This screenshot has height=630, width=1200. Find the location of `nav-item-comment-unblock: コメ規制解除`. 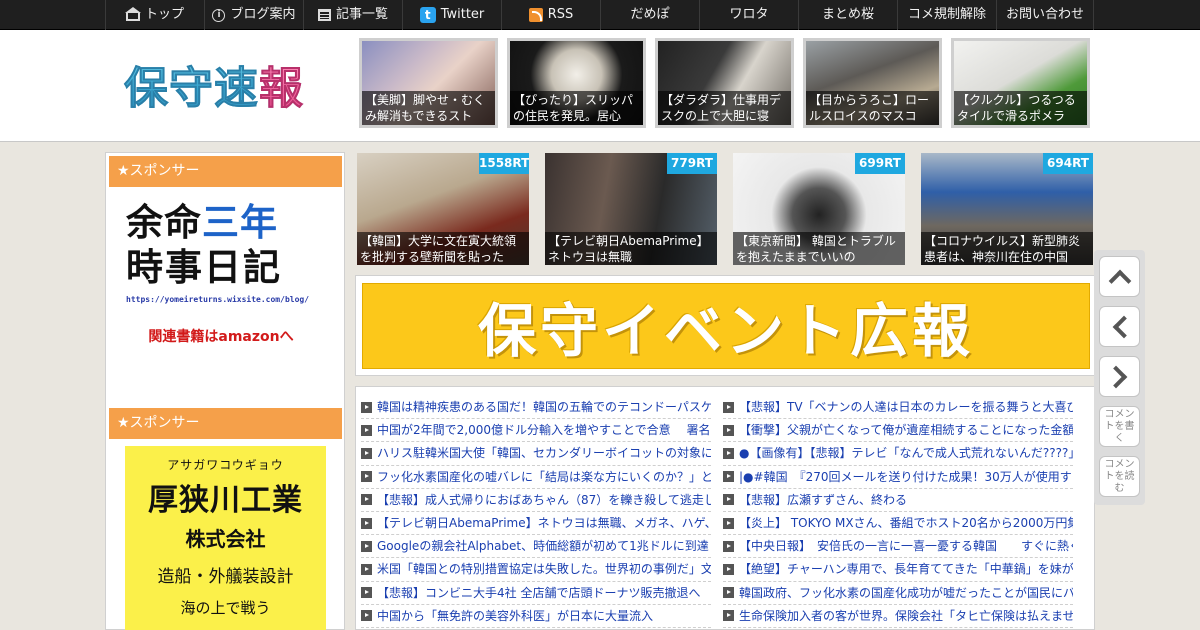

nav-item-comment-unblock: コメ規制解除 is located at coordinates (946, 15).